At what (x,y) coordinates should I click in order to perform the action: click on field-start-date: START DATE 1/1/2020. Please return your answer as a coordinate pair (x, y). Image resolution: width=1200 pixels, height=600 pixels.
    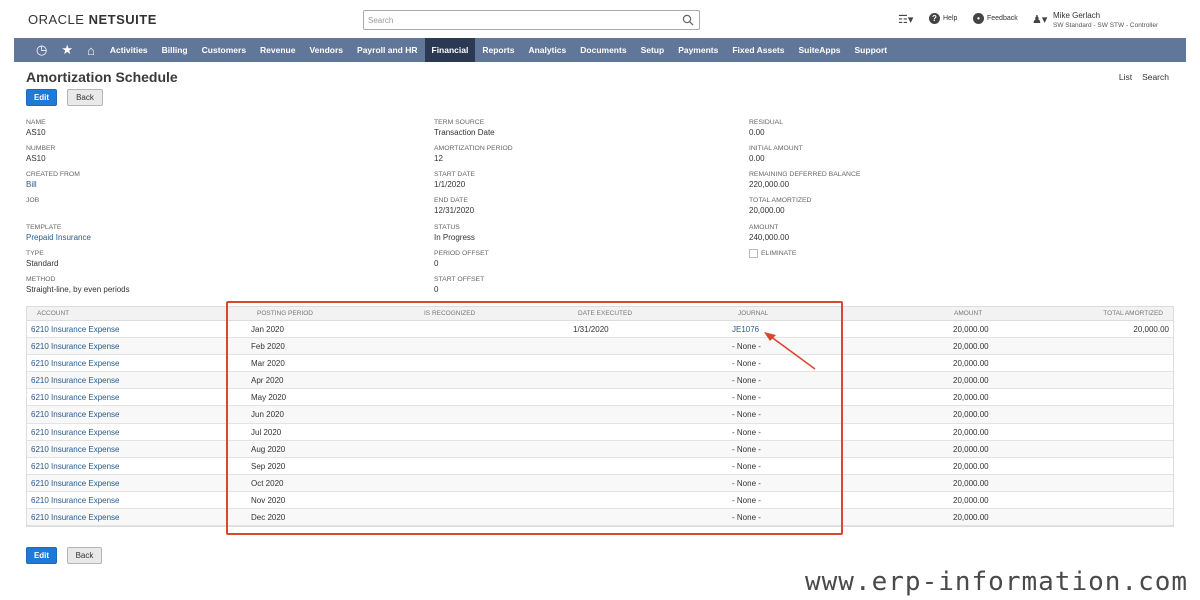
    Looking at the image, I should click on (454, 180).